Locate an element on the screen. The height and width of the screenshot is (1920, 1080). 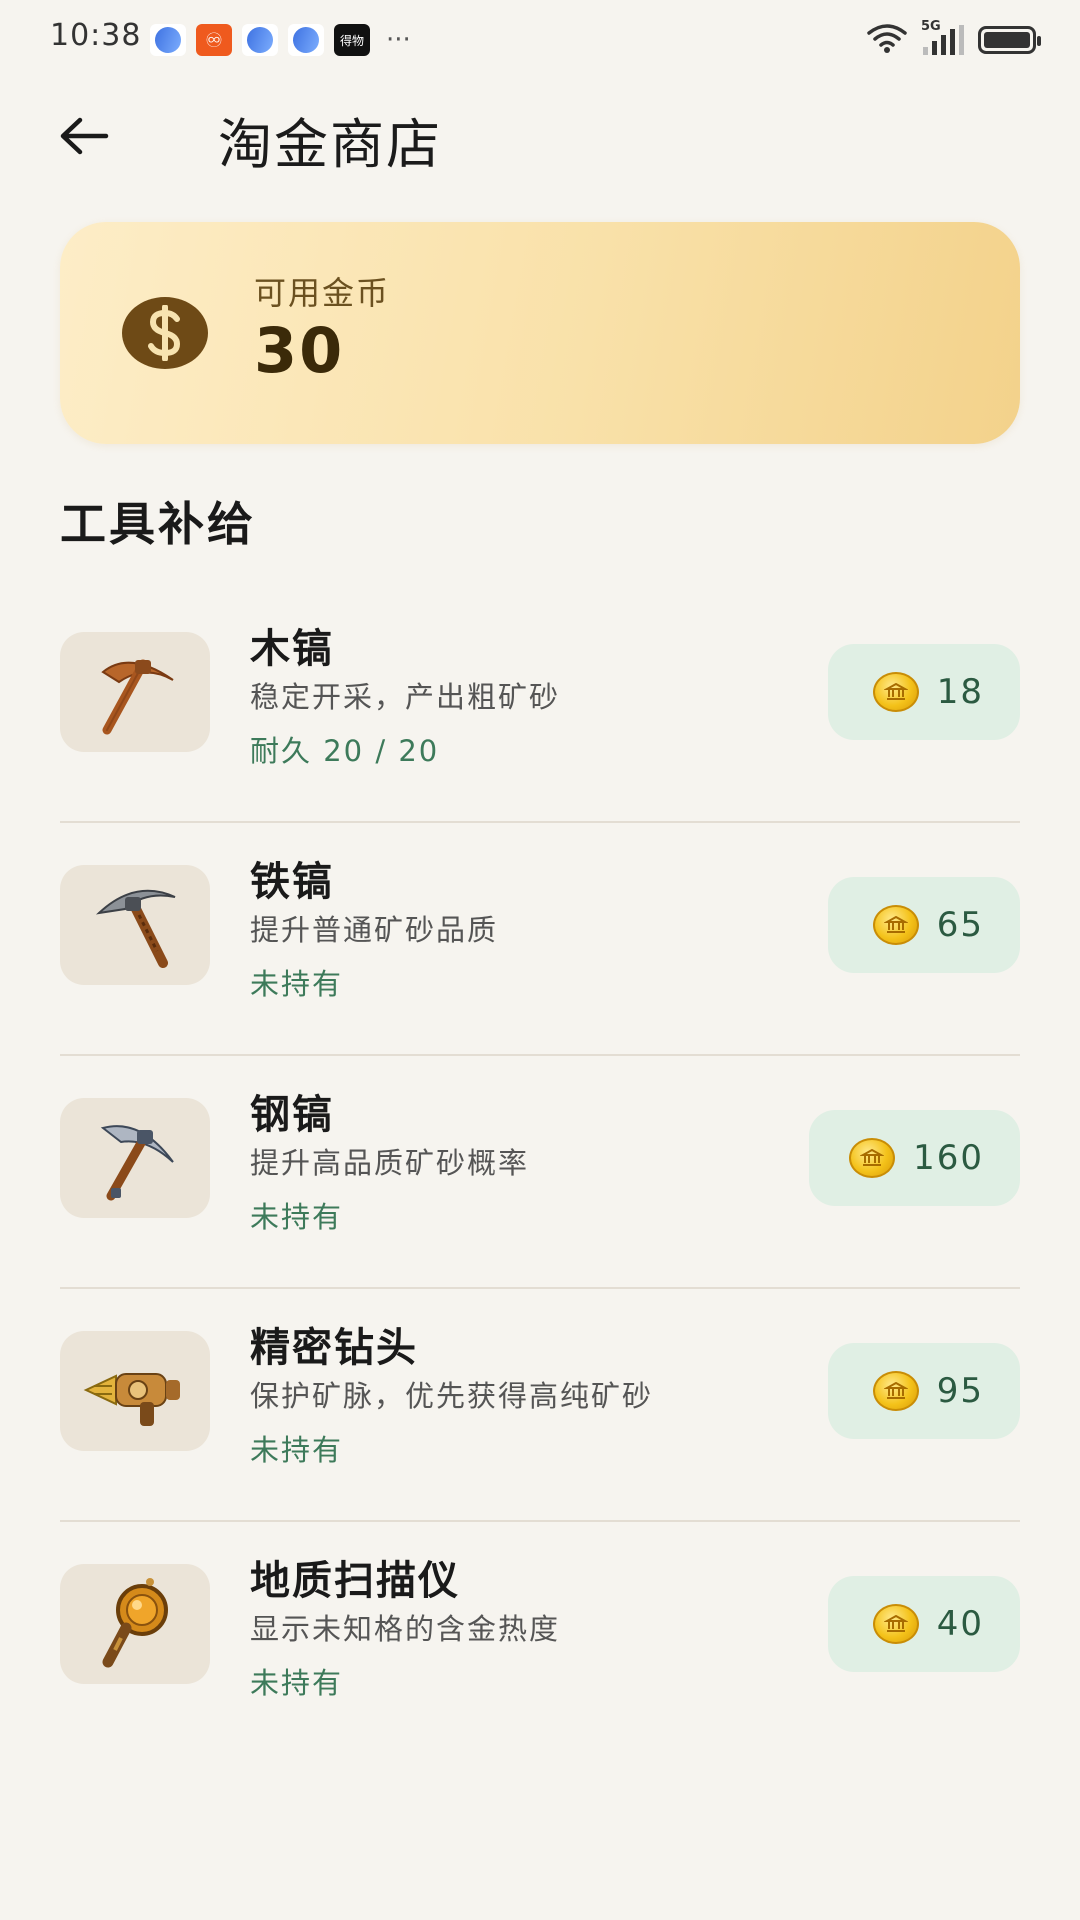
list-item: 地质扫描仪 显示未知格的含金热度 未持有 40 is located at coordinates (540, 1638).